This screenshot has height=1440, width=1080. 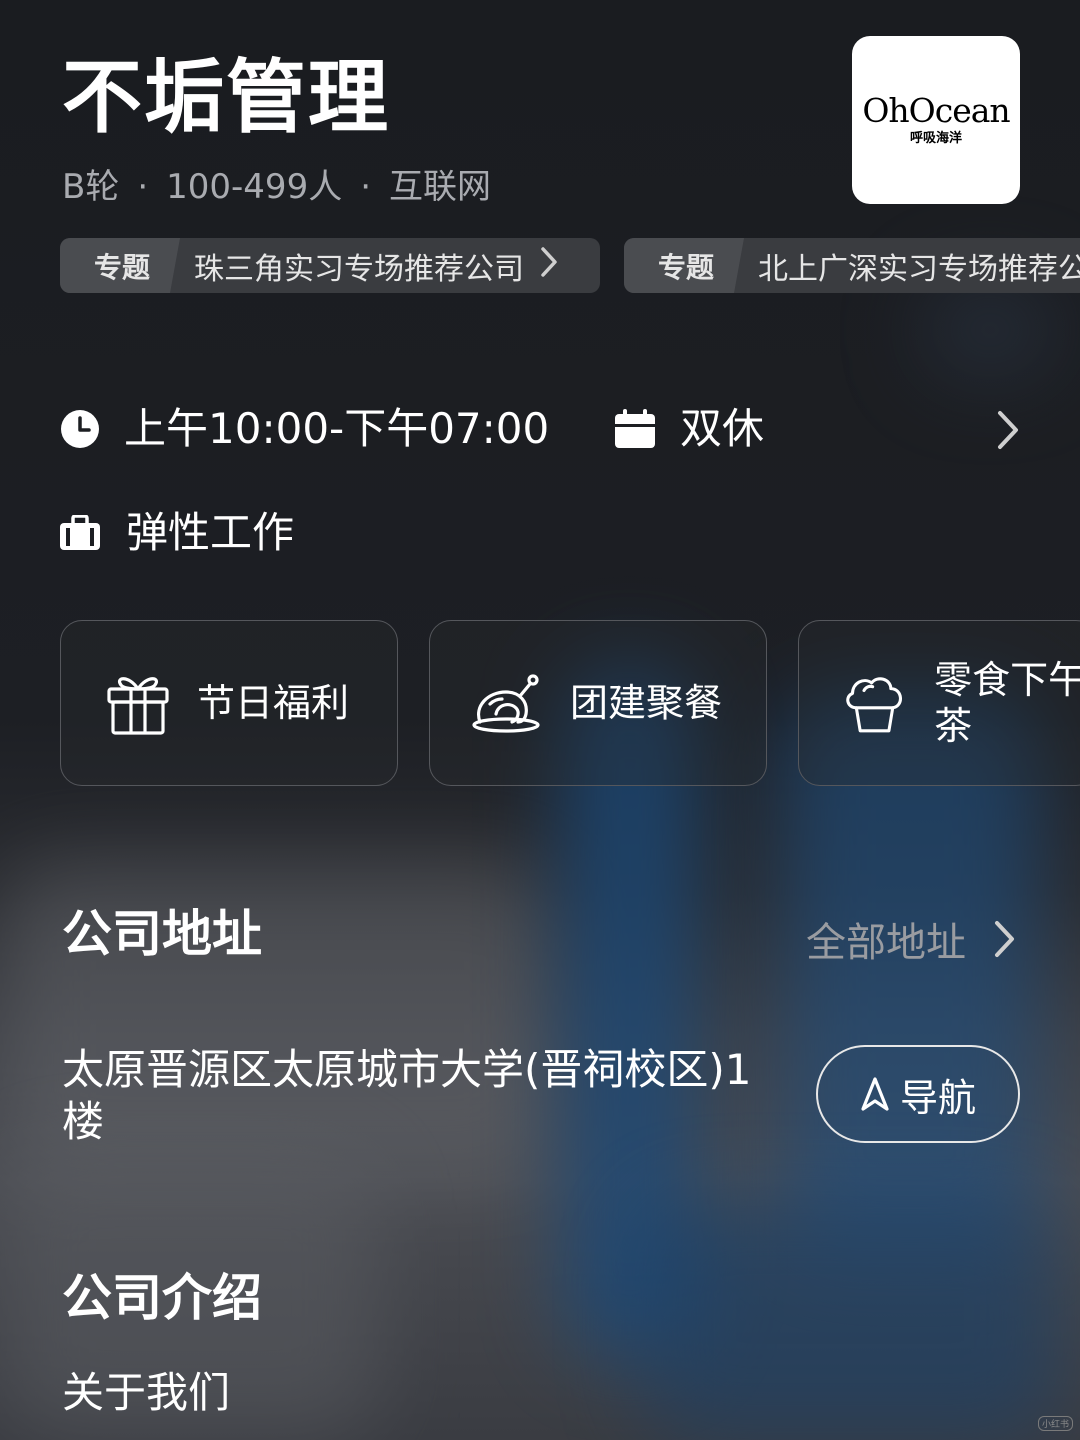 I want to click on calendar-icon, so click(x=635, y=428).